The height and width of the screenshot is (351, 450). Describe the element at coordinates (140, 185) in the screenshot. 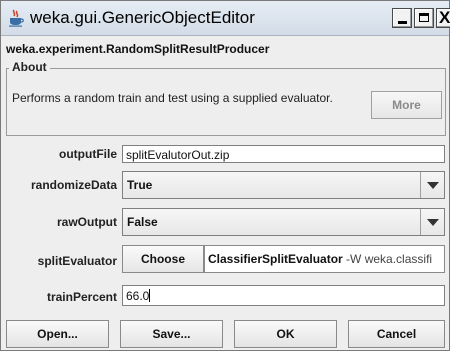

I see `randomize-data-value: True` at that location.